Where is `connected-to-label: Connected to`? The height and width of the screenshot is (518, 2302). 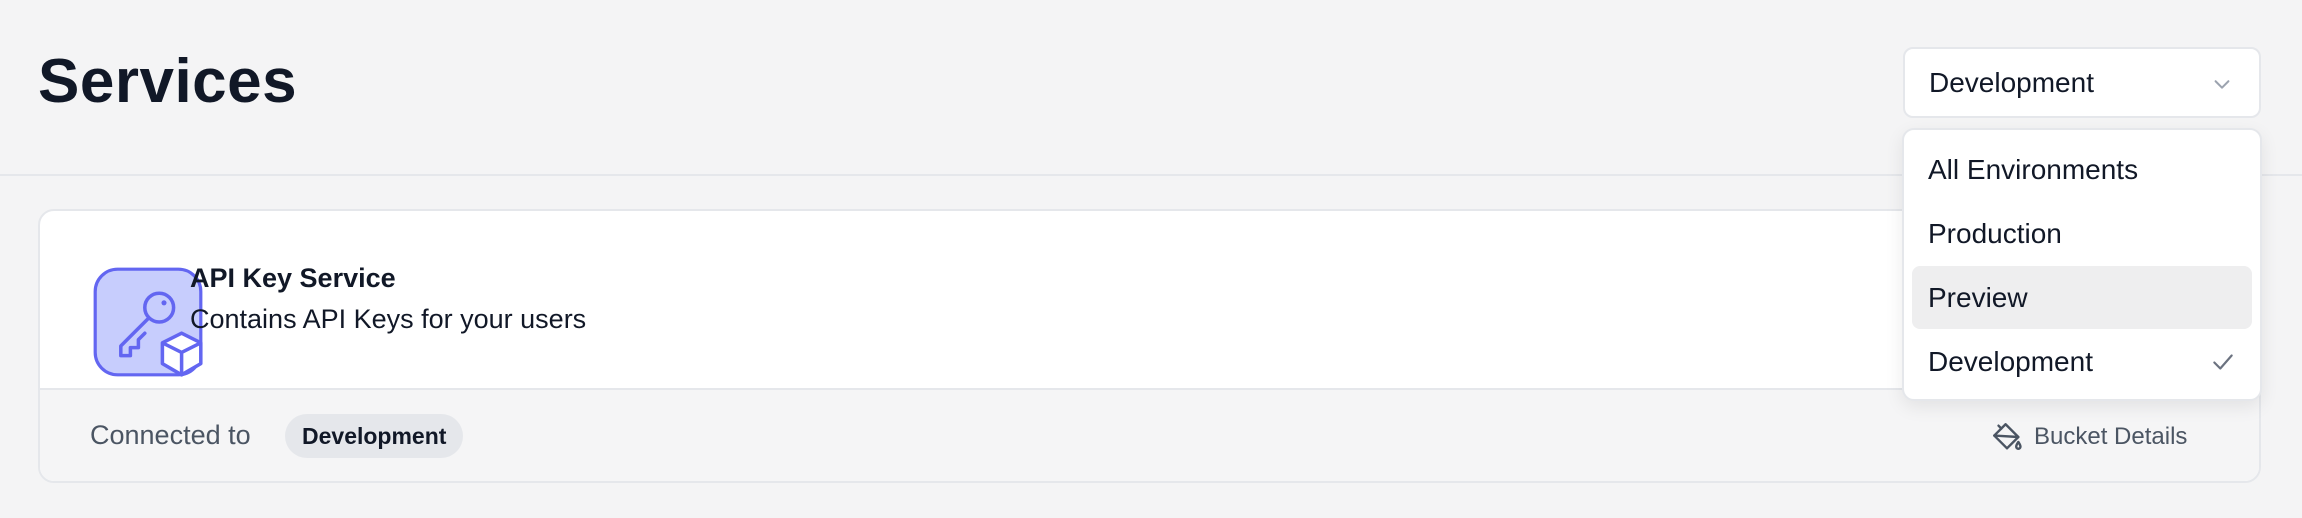
connected-to-label: Connected to is located at coordinates (170, 435).